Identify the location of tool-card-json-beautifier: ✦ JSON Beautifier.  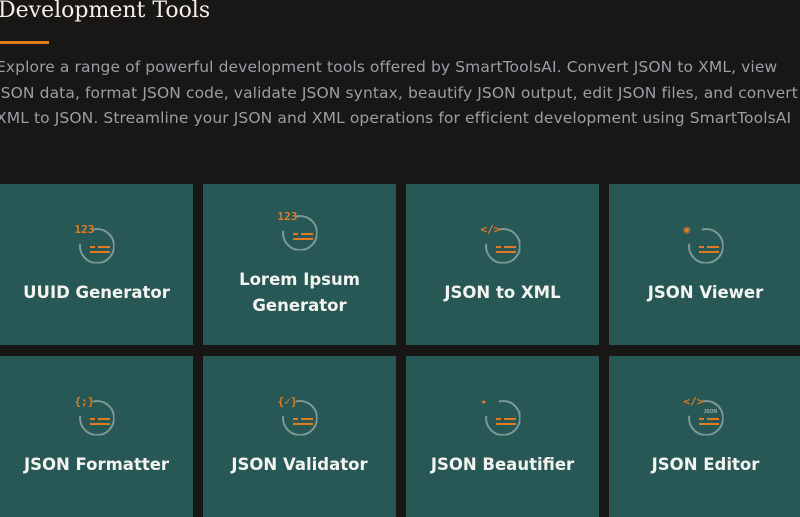
(502, 436).